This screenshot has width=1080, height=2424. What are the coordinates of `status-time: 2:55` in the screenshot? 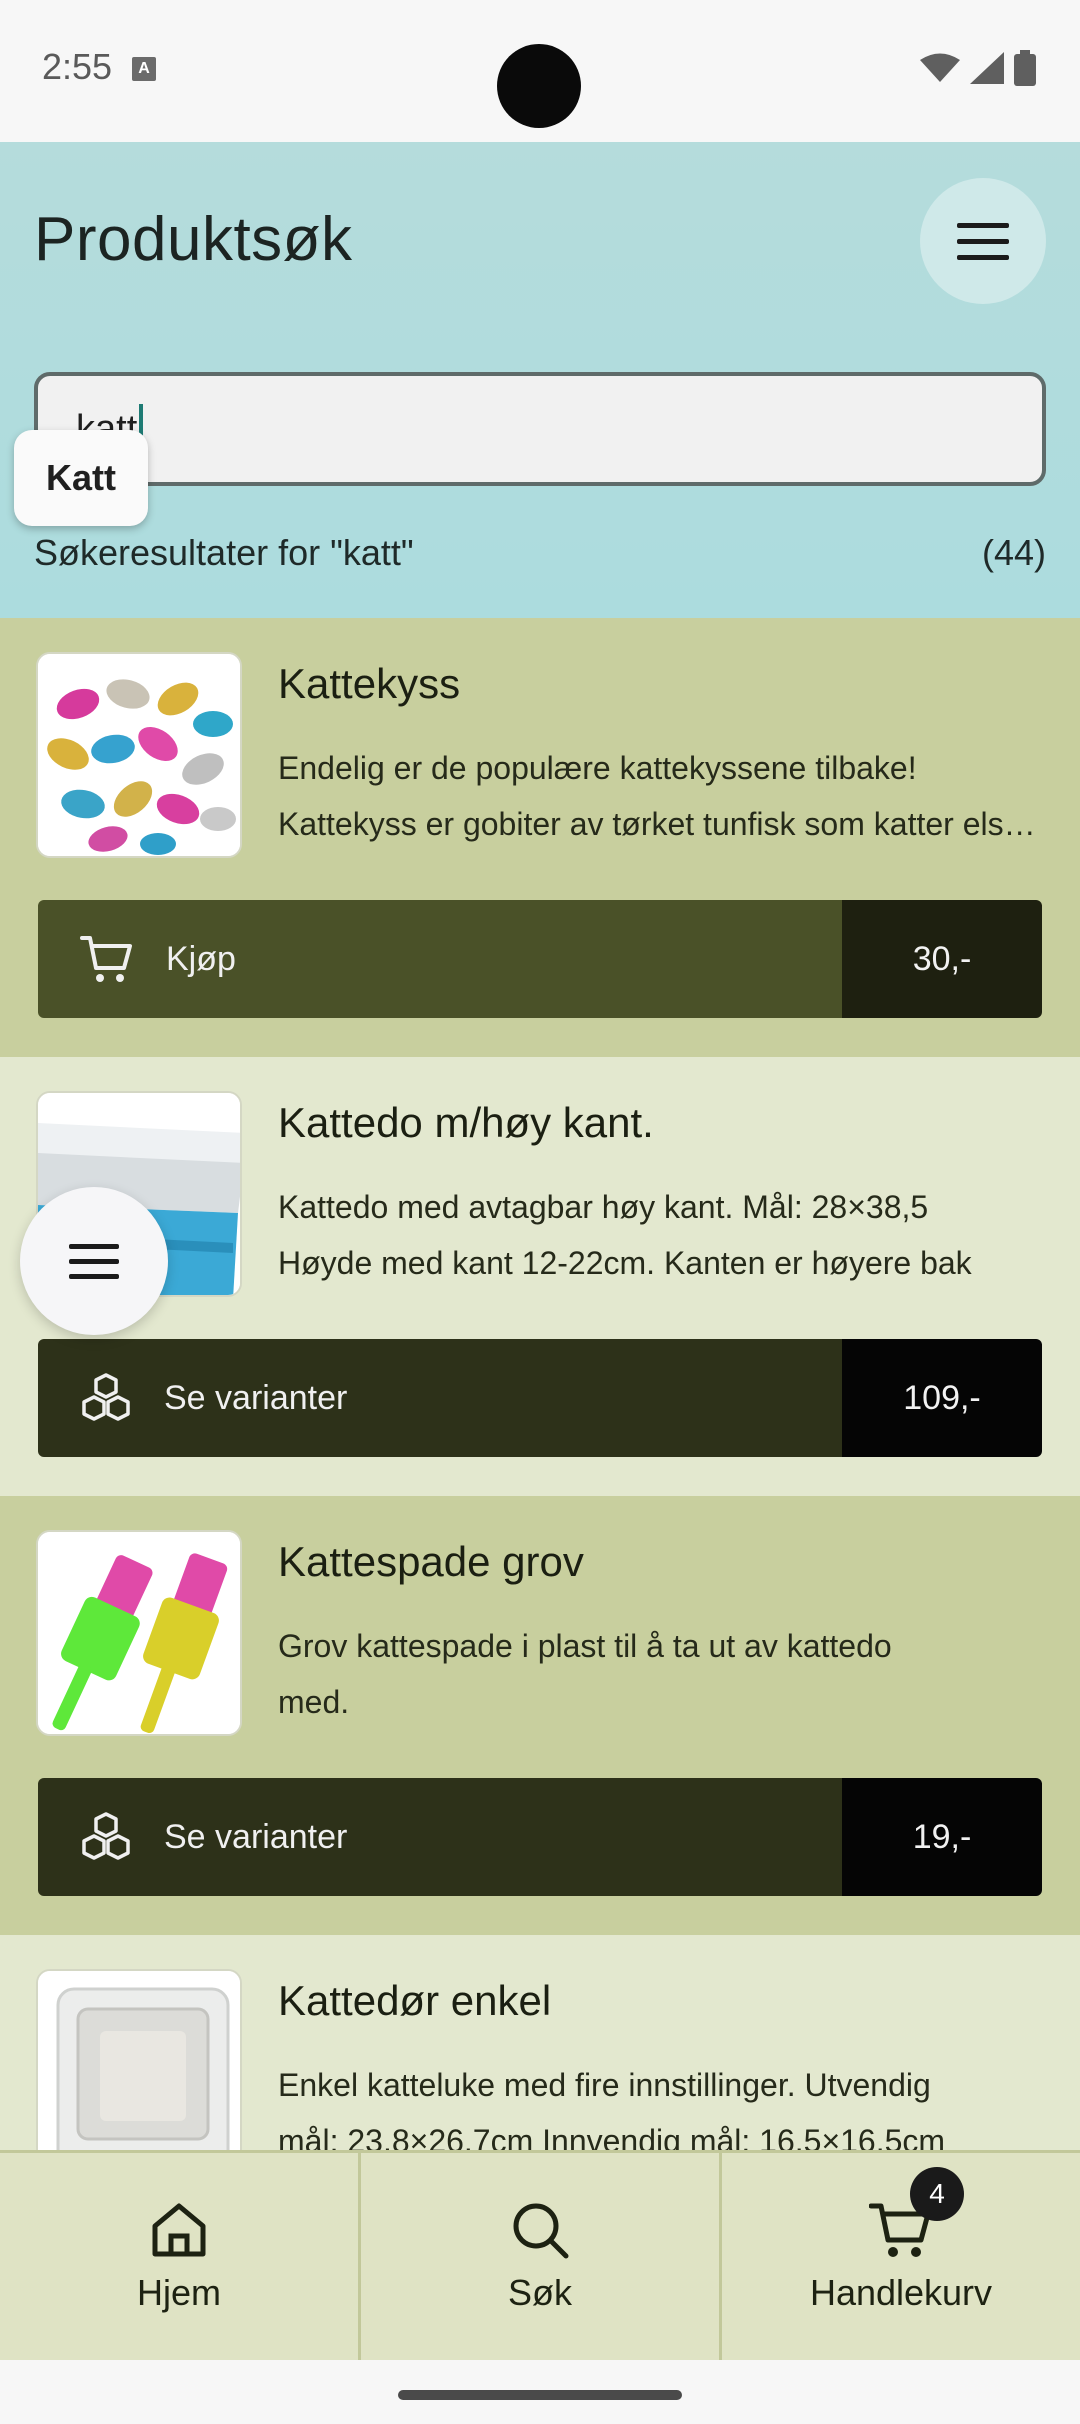 It's located at (77, 66).